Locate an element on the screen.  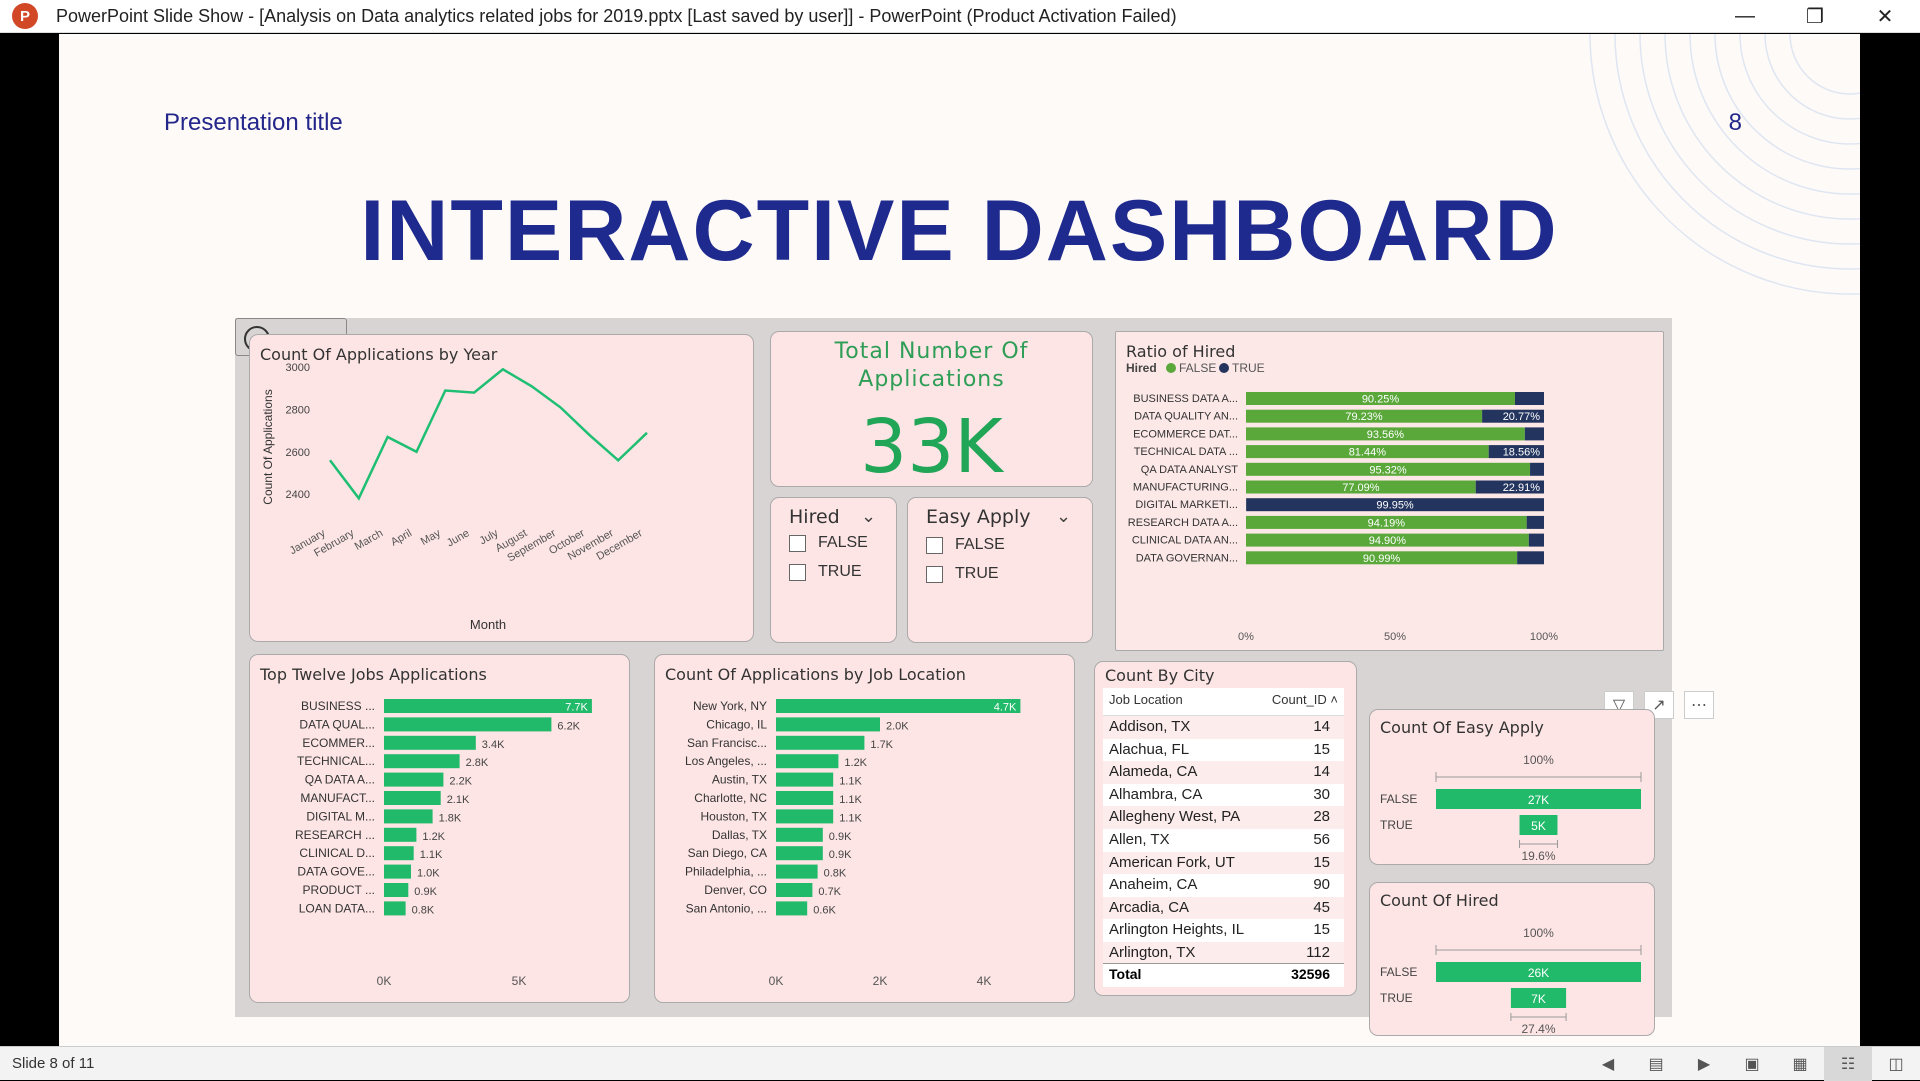
x-tick-label: 4K is located at coordinates (984, 981).